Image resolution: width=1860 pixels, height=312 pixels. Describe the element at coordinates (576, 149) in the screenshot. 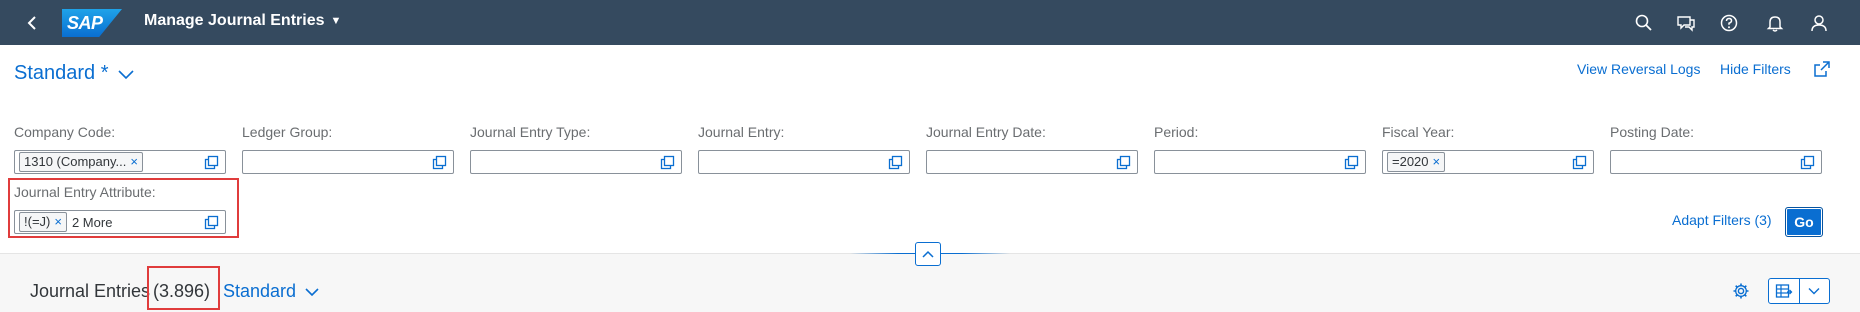

I see `filter-journal-entry-type: Journal Entry Type:` at that location.